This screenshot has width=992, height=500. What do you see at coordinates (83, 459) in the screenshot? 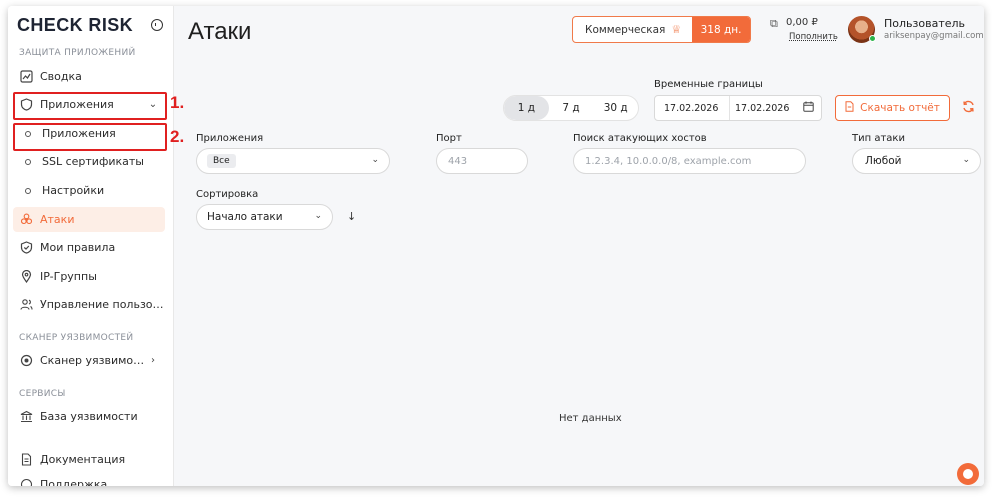
I see `sidebar-item-label: Документация` at bounding box center [83, 459].